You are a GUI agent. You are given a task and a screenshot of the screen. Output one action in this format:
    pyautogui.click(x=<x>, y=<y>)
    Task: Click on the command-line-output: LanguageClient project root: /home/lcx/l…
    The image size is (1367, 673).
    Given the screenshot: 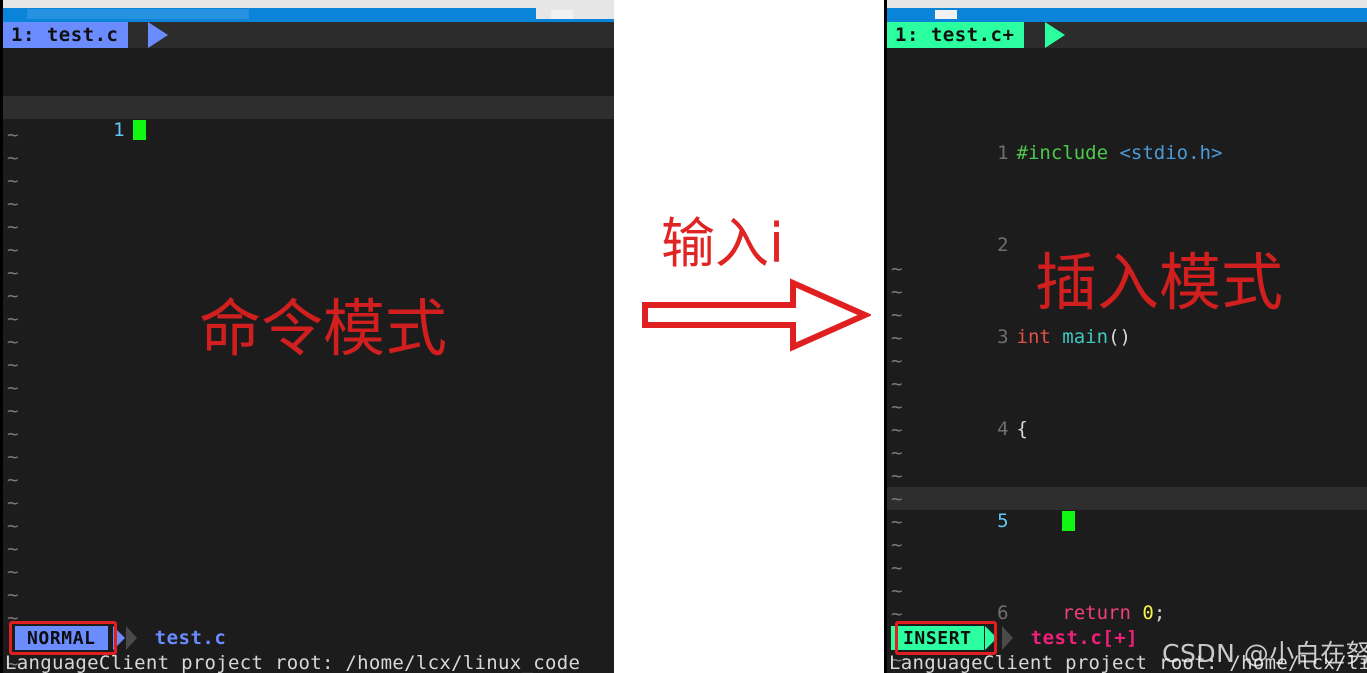 What is the action you would take?
    pyautogui.click(x=293, y=662)
    